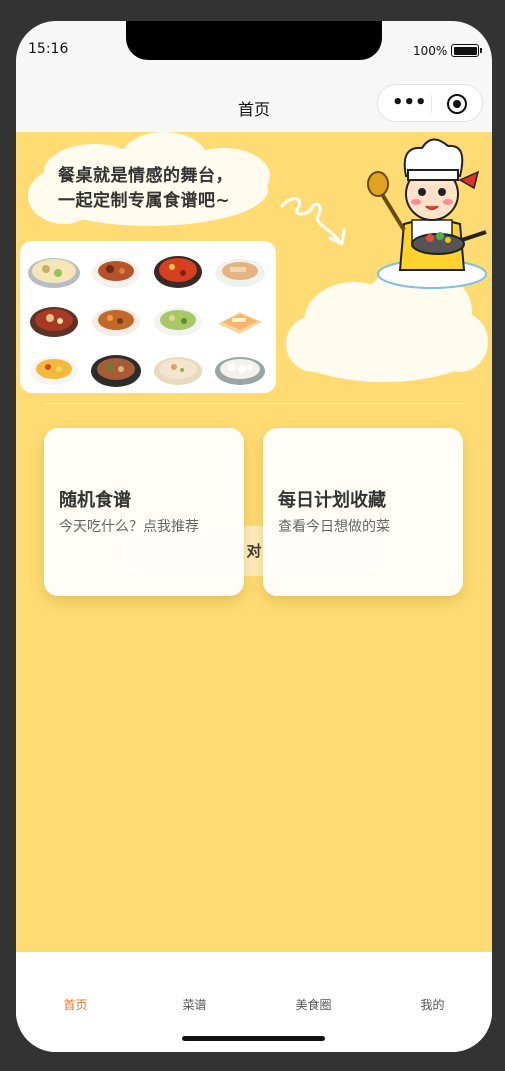 Image resolution: width=505 pixels, height=1071 pixels. I want to click on slogan-text: 餐桌就是情感的舞台， 一起定制专属食谱吧~, so click(158, 189).